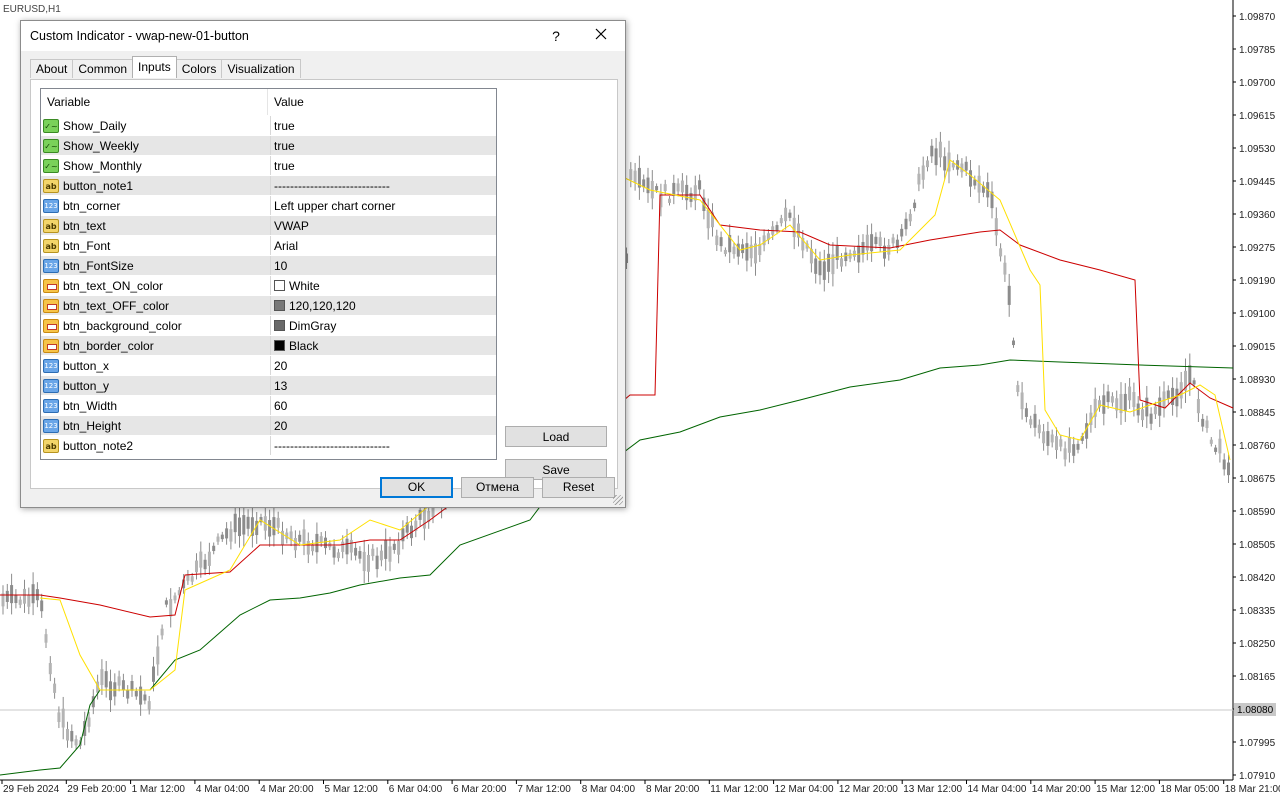 The image size is (1280, 800). Describe the element at coordinates (139, 36) in the screenshot. I see `dialog-title: Custom Indicator - vwap-new-01-button` at that location.